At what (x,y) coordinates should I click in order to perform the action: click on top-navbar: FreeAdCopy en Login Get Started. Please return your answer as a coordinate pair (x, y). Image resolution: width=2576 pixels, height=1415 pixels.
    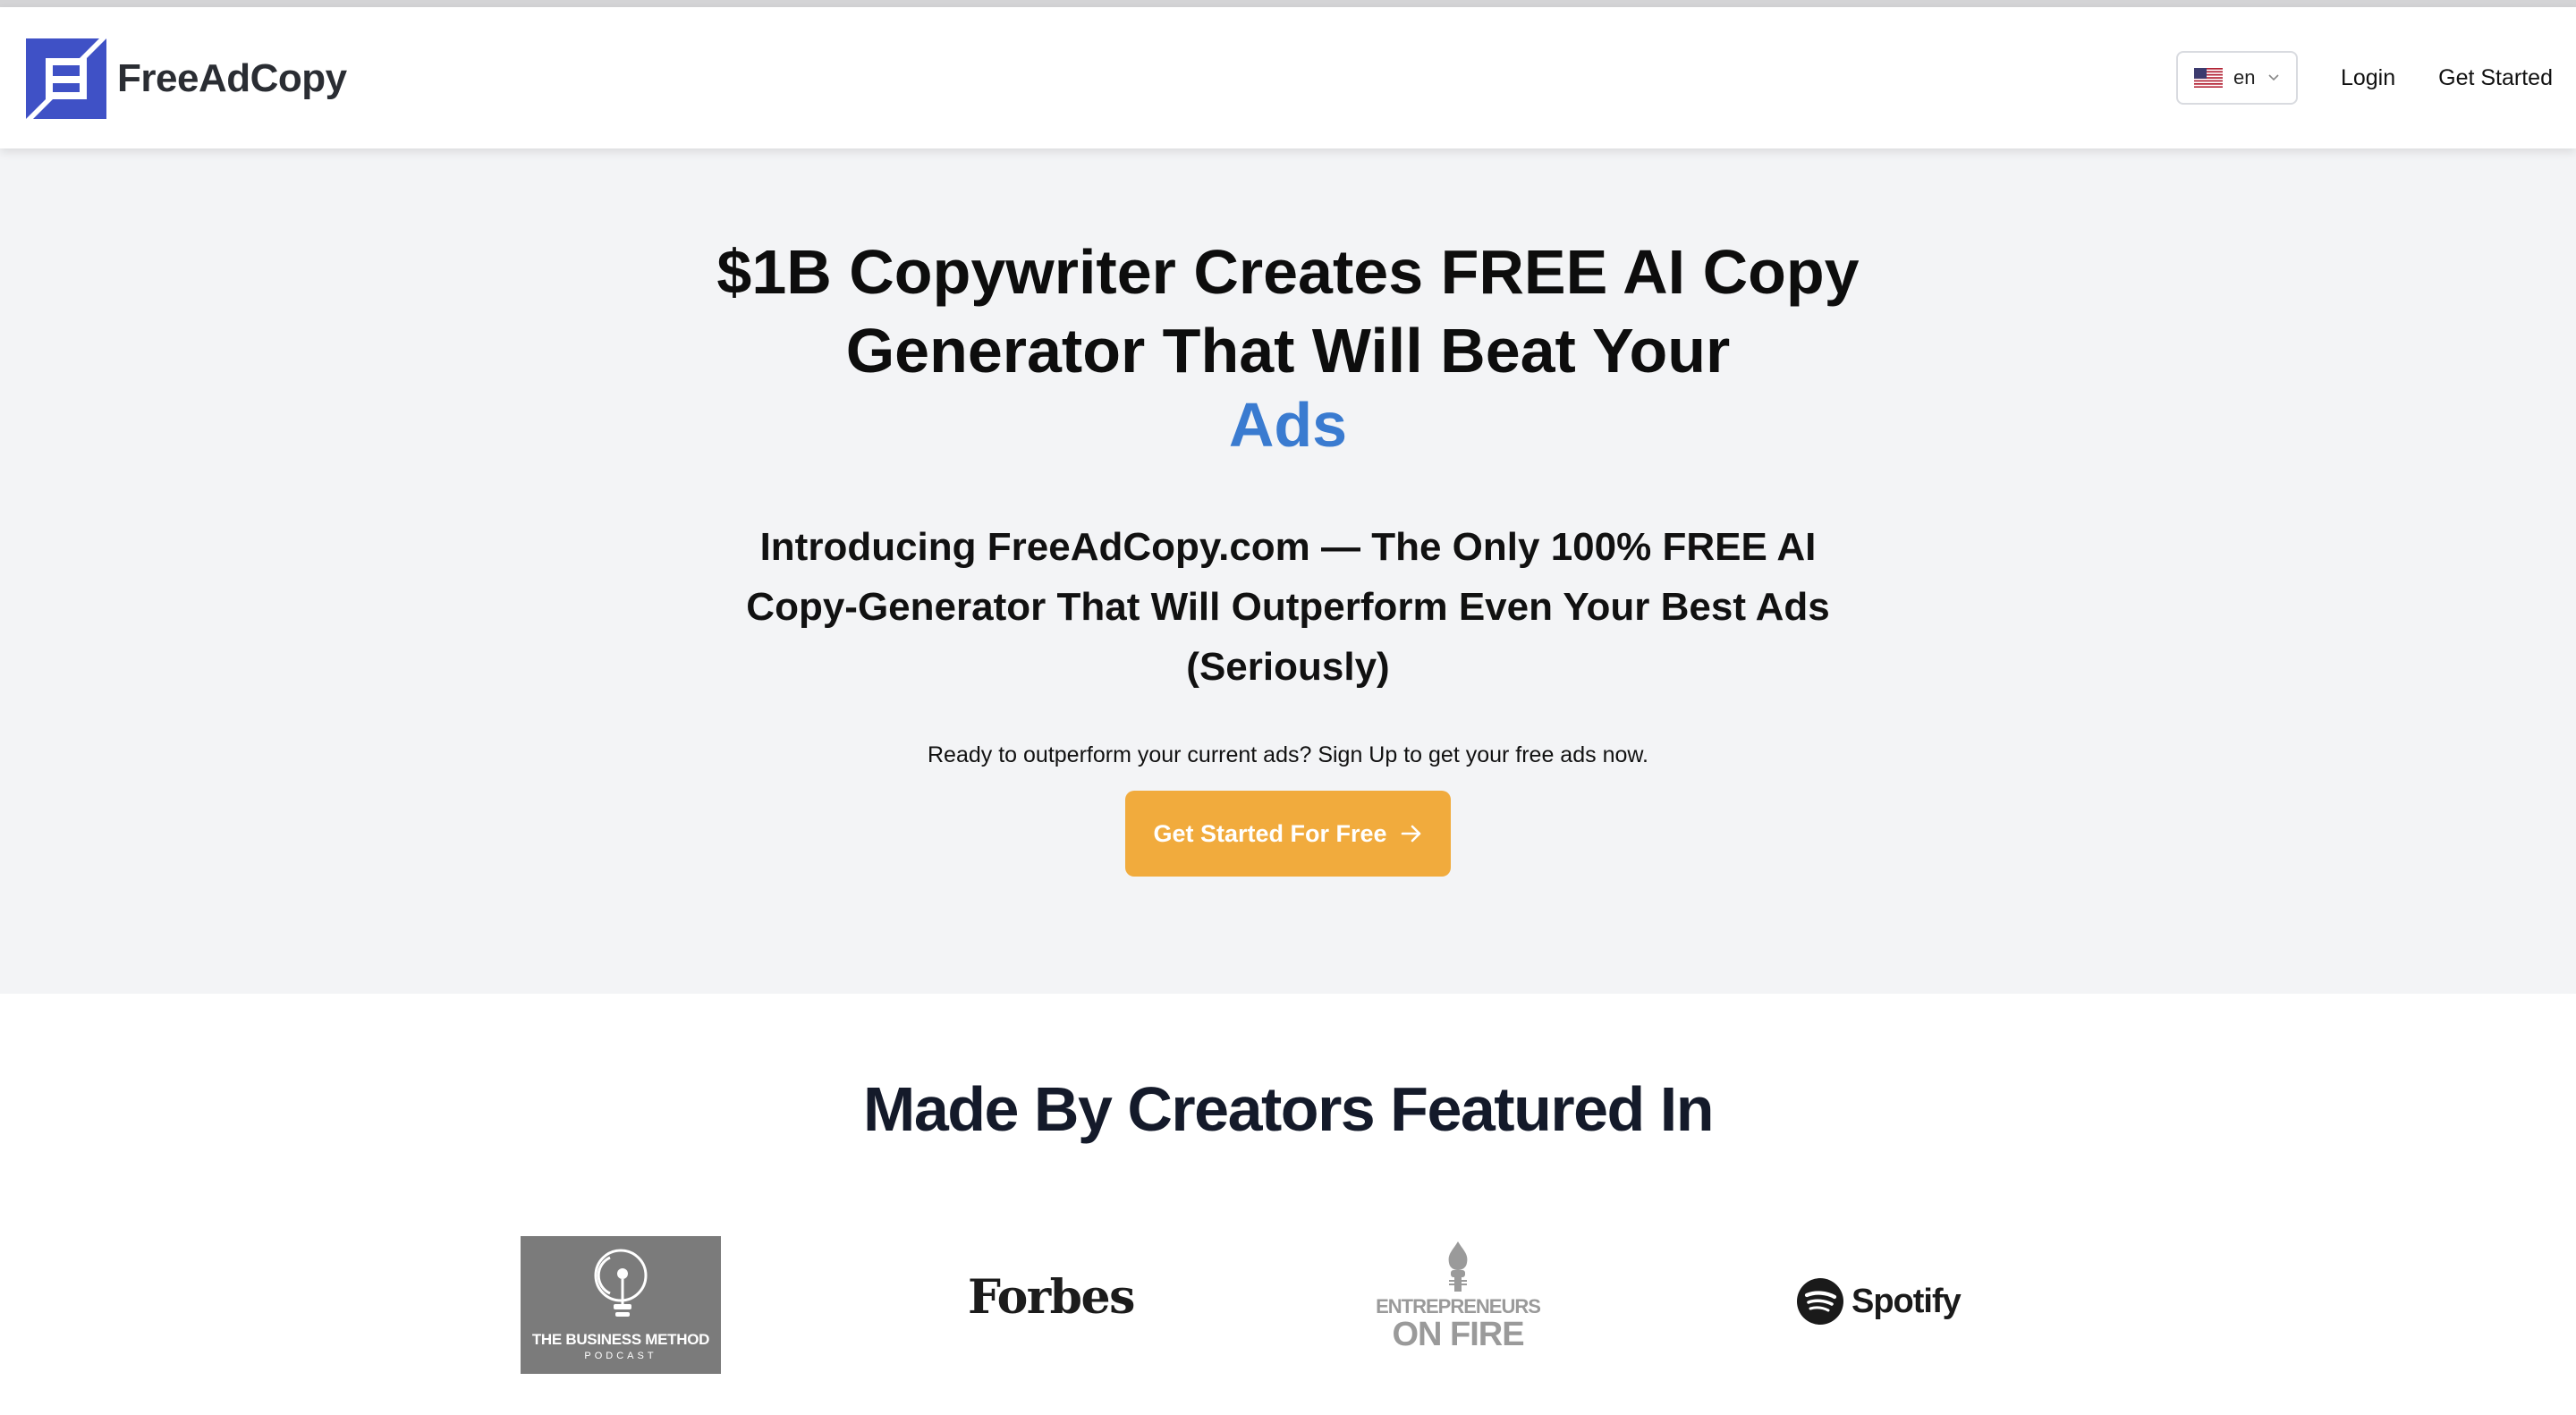
    Looking at the image, I should click on (1288, 78).